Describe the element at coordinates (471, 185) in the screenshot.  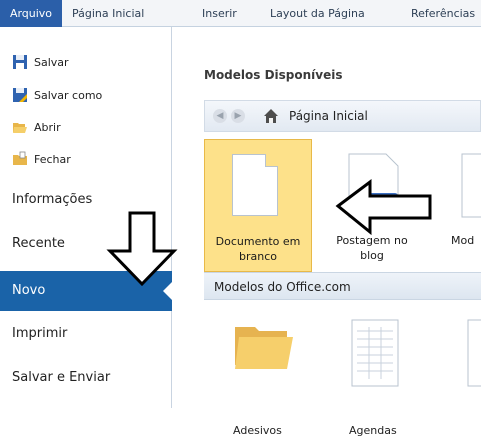
I see `template-document-icon` at that location.